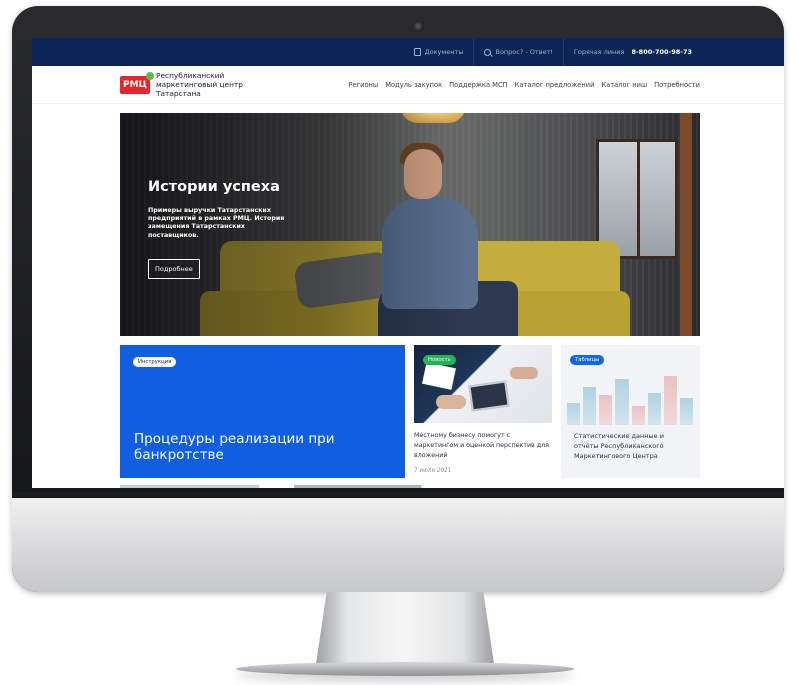  Describe the element at coordinates (444, 52) in the screenshot. I see `documents-label: Документы` at that location.